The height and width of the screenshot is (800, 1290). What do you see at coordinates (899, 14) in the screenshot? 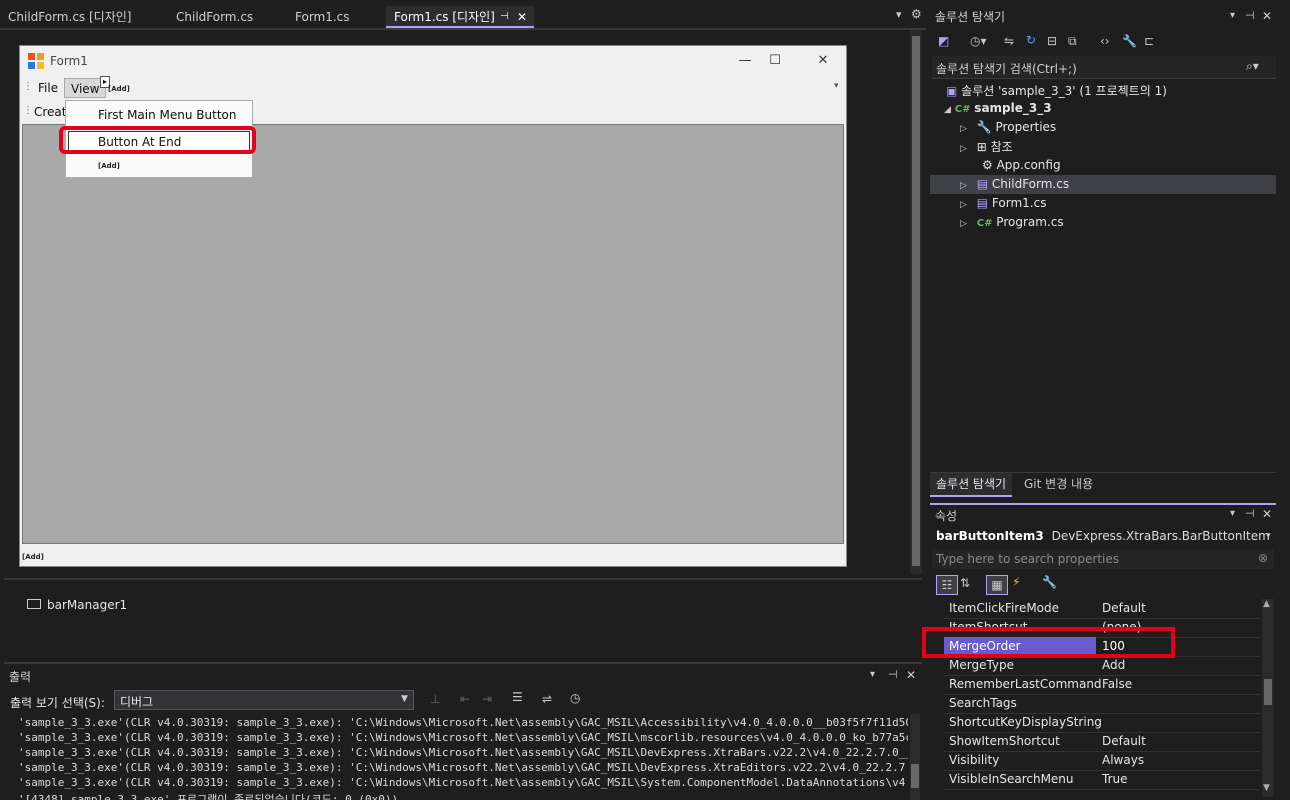
I see `tab-overflow-icon: ▾` at bounding box center [899, 14].